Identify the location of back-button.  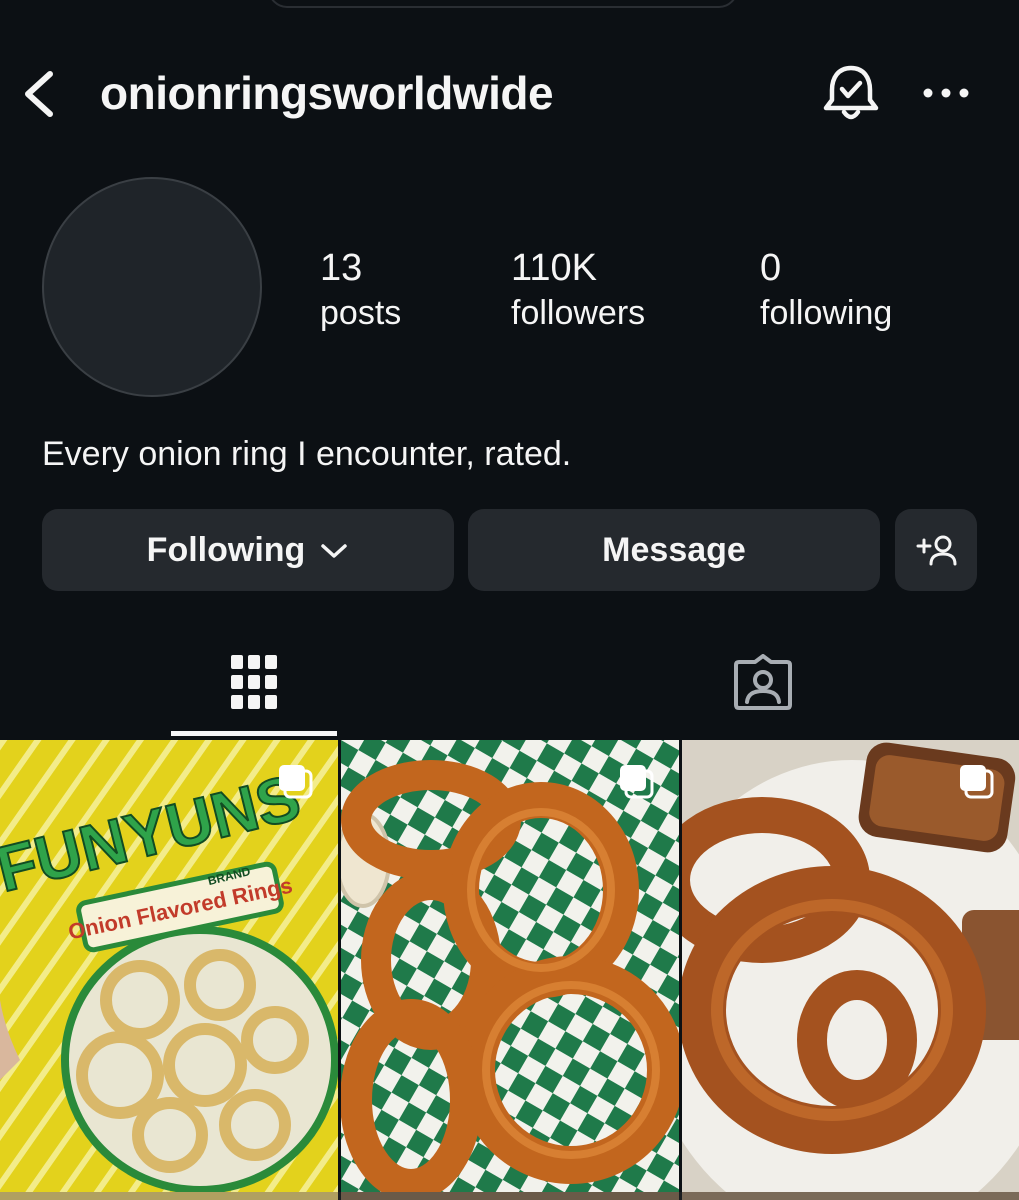
(40, 94).